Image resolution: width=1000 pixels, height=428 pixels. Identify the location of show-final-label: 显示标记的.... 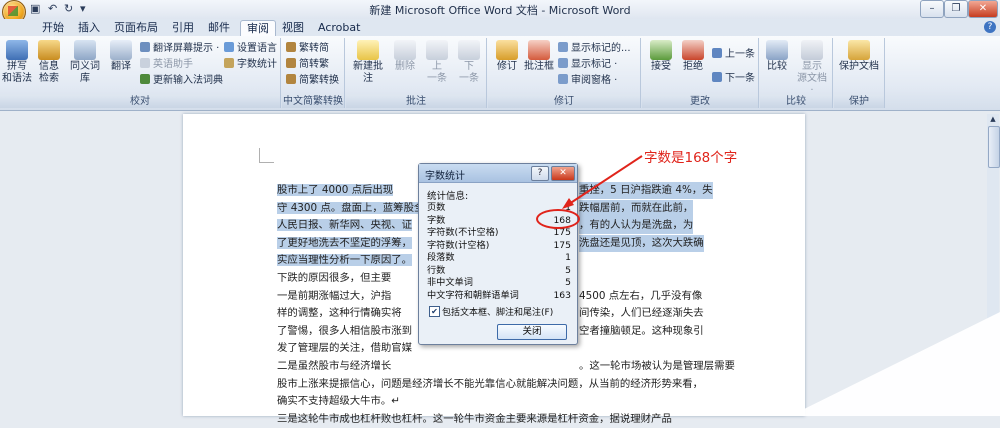
(601, 48).